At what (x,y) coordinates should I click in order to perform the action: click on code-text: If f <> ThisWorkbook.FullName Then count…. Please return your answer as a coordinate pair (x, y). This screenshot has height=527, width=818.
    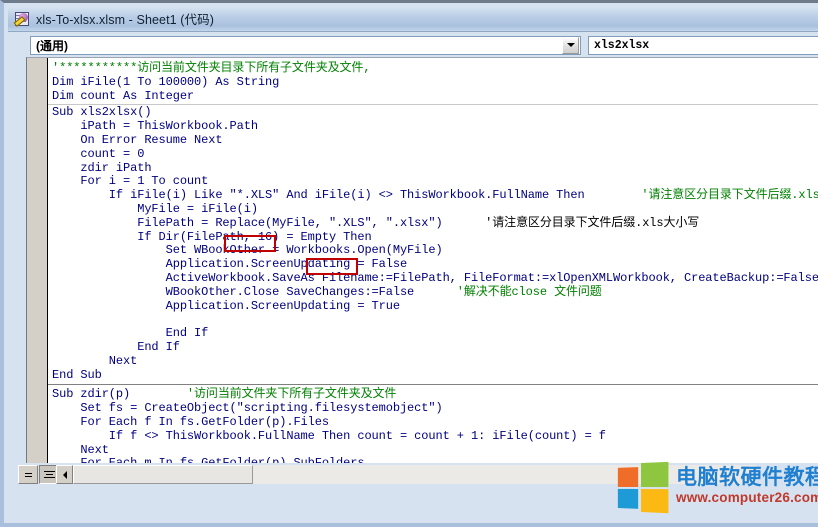
    Looking at the image, I should click on (329, 435).